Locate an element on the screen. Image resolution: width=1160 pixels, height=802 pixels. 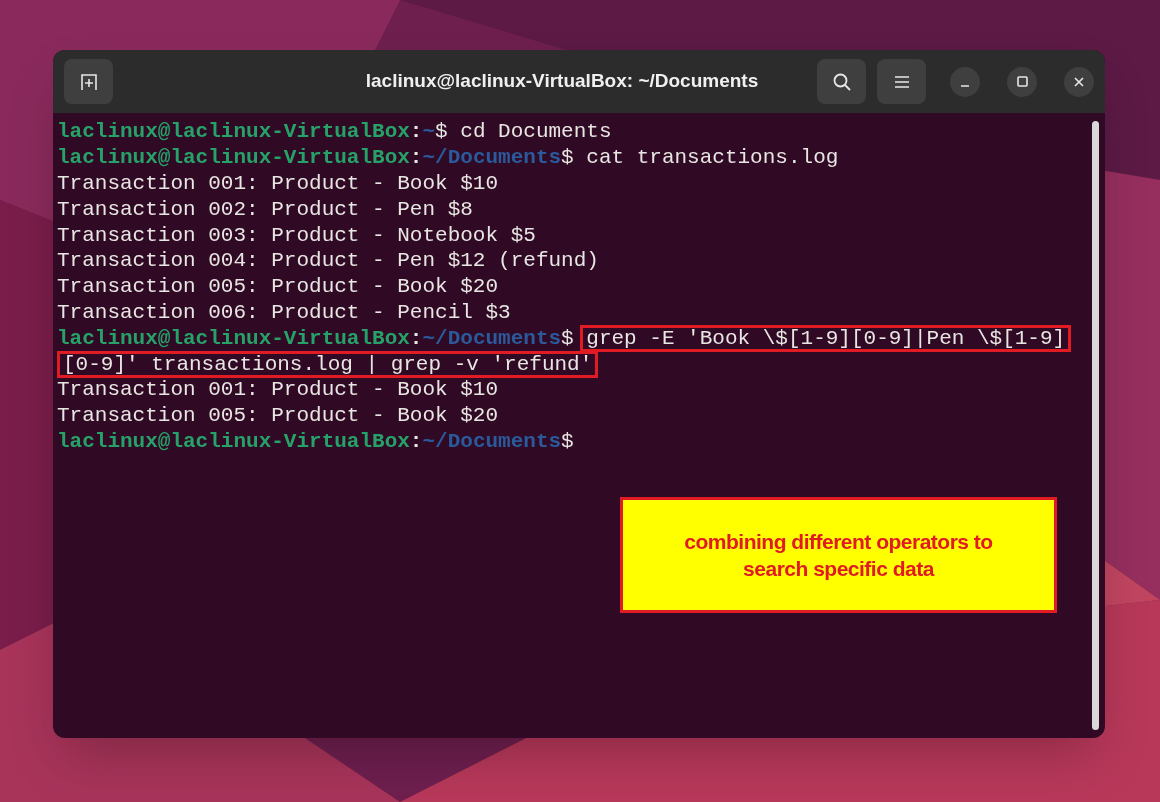
close-button is located at coordinates (1079, 81).